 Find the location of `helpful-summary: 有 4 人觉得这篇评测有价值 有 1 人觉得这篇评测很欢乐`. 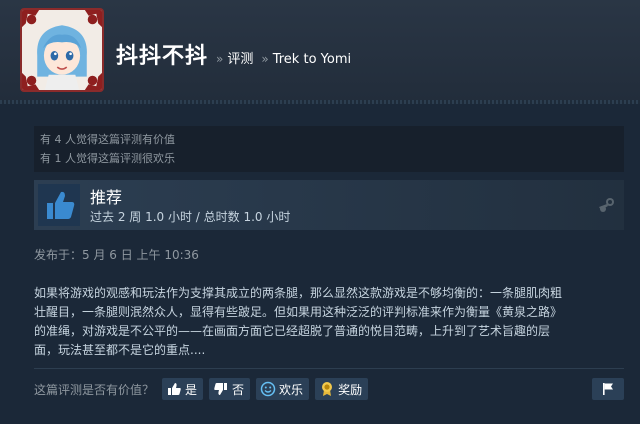

helpful-summary: 有 4 人觉得这篇评测有价值 有 1 人觉得这篇评测很欢乐 is located at coordinates (329, 149).